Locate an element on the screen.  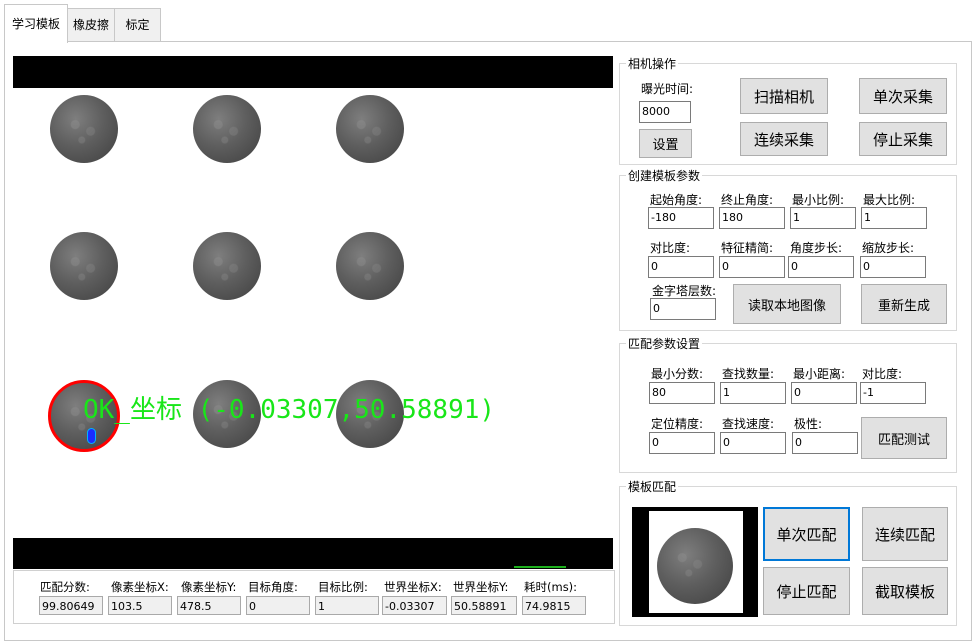
viewer-top-band is located at coordinates (313, 72).